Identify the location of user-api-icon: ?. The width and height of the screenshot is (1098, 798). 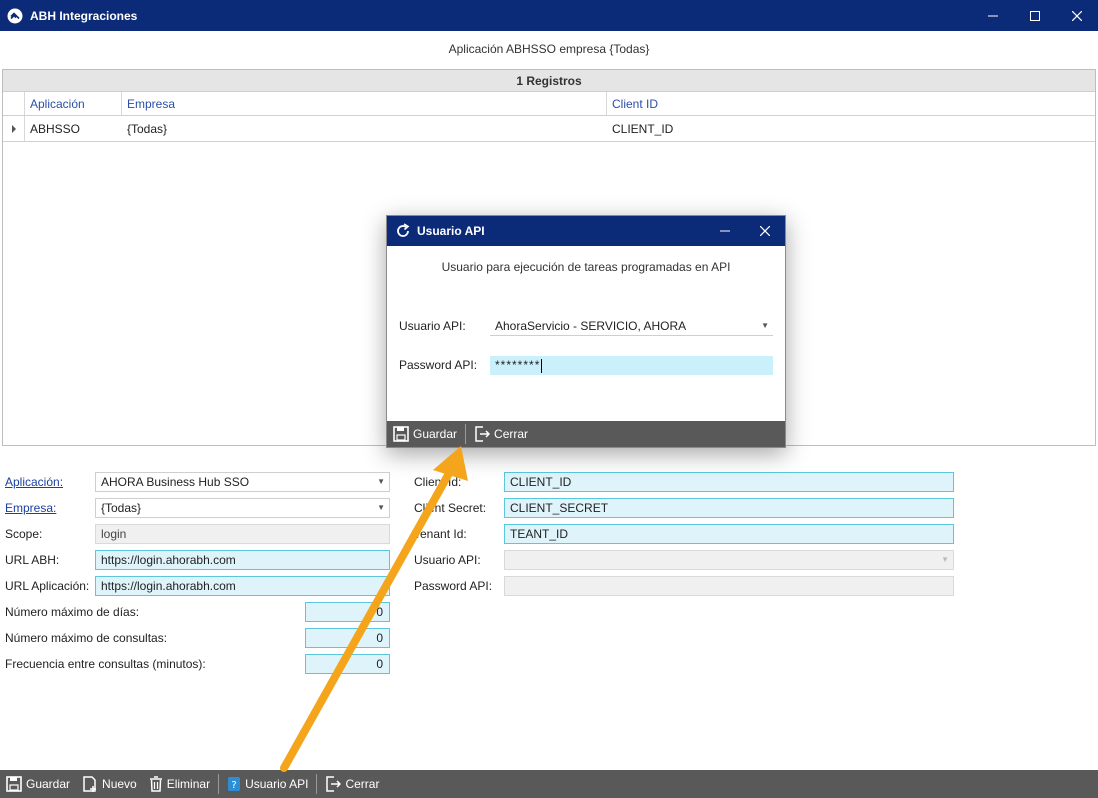
(234, 784).